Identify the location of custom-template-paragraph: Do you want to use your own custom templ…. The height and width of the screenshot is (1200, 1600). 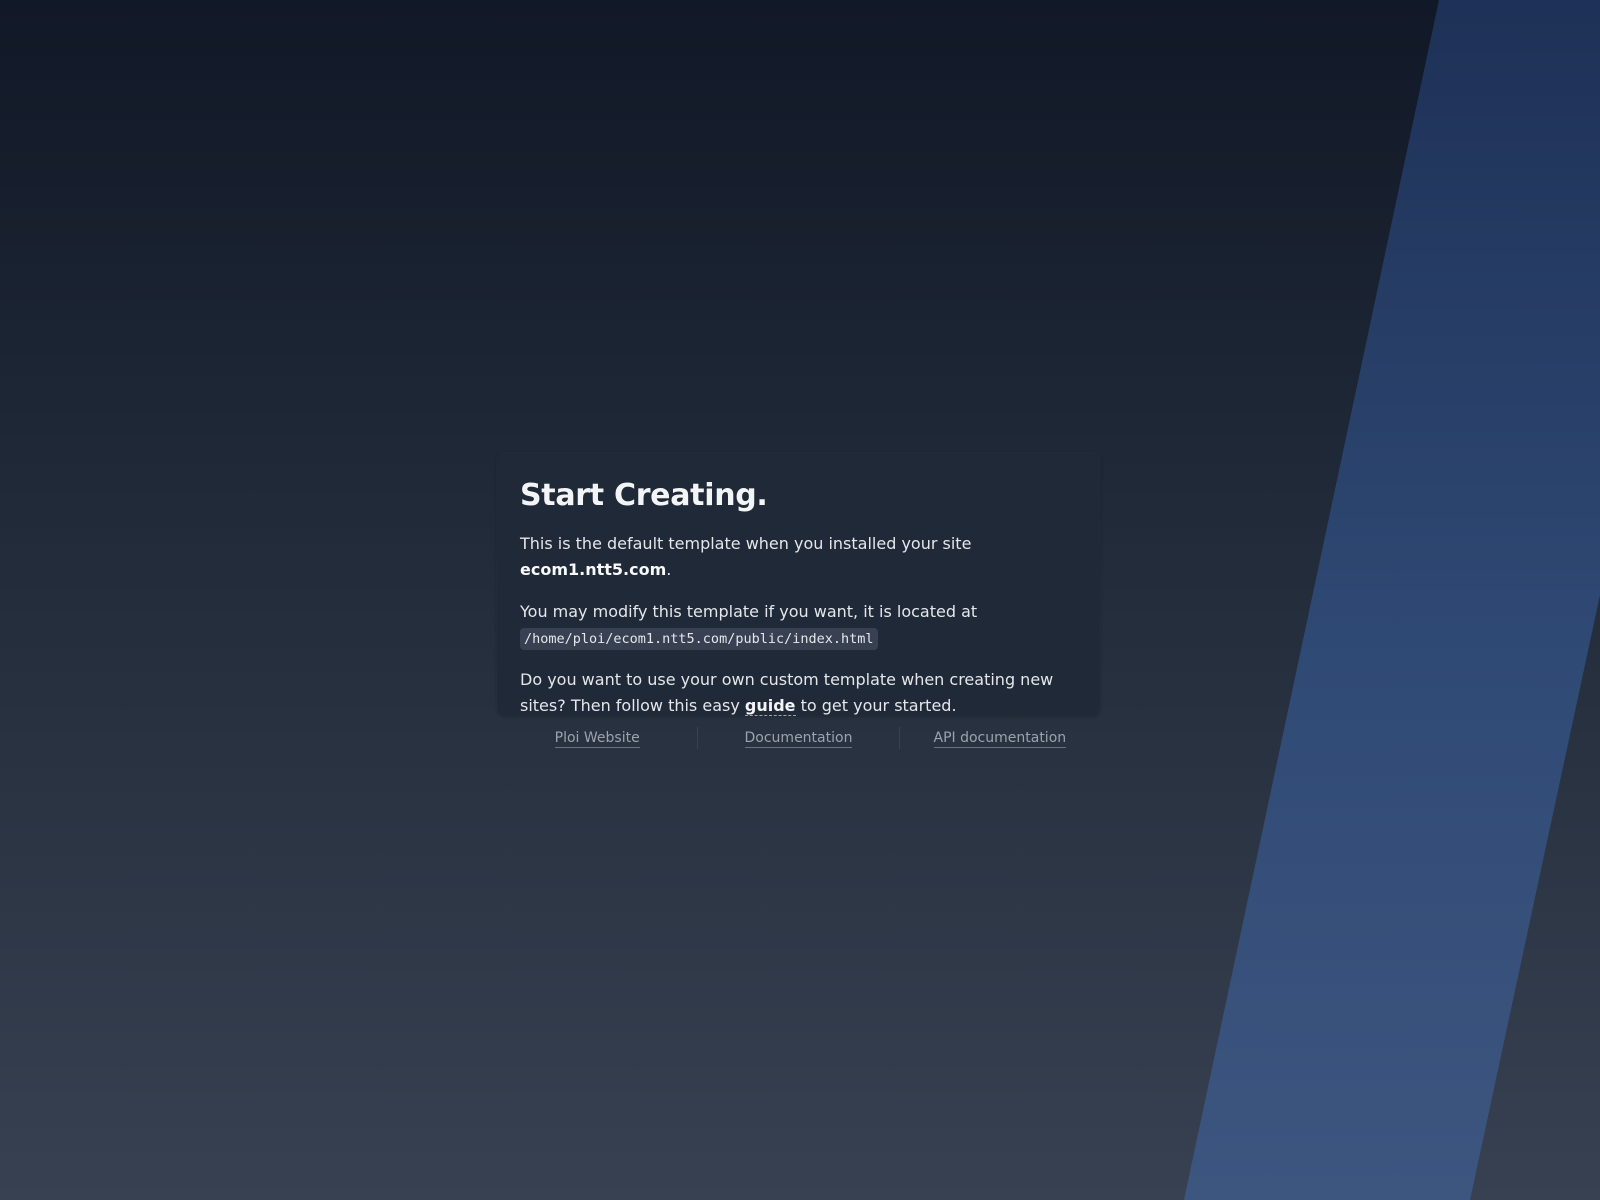
(798, 693).